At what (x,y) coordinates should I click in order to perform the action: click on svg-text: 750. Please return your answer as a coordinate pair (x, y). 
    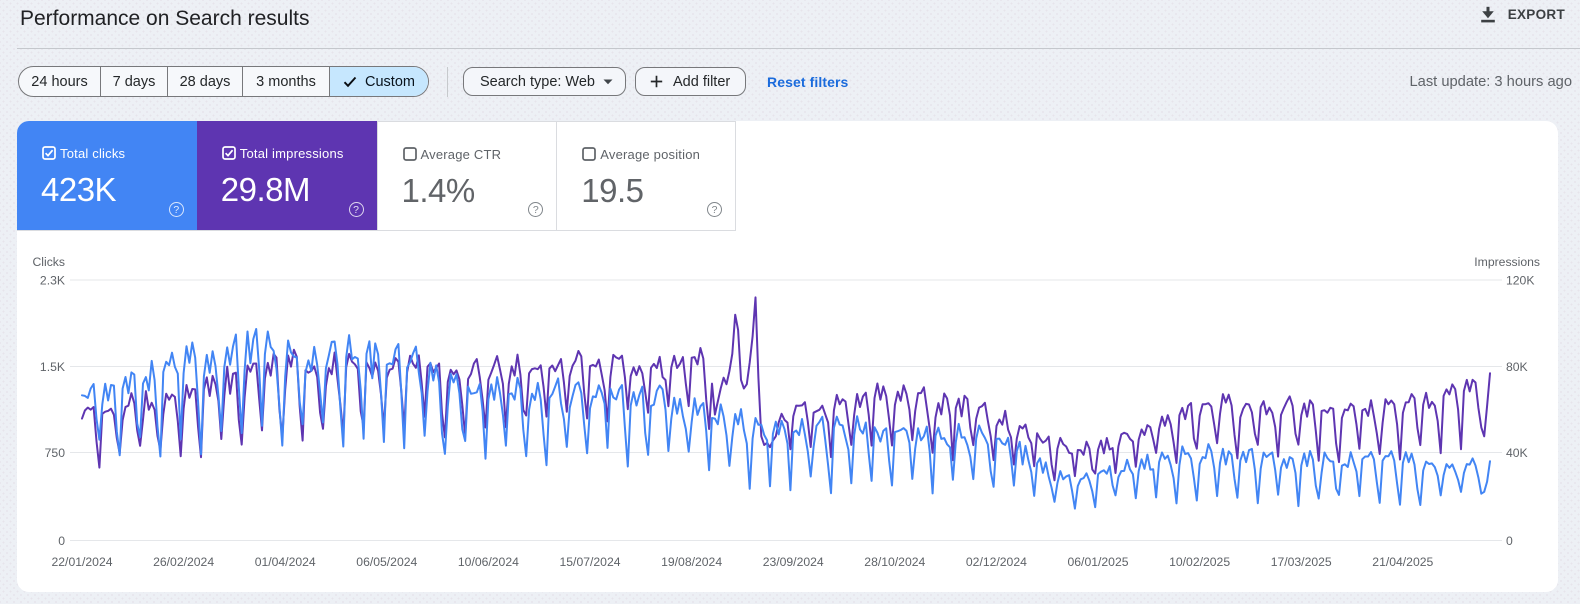
    Looking at the image, I should click on (55, 453).